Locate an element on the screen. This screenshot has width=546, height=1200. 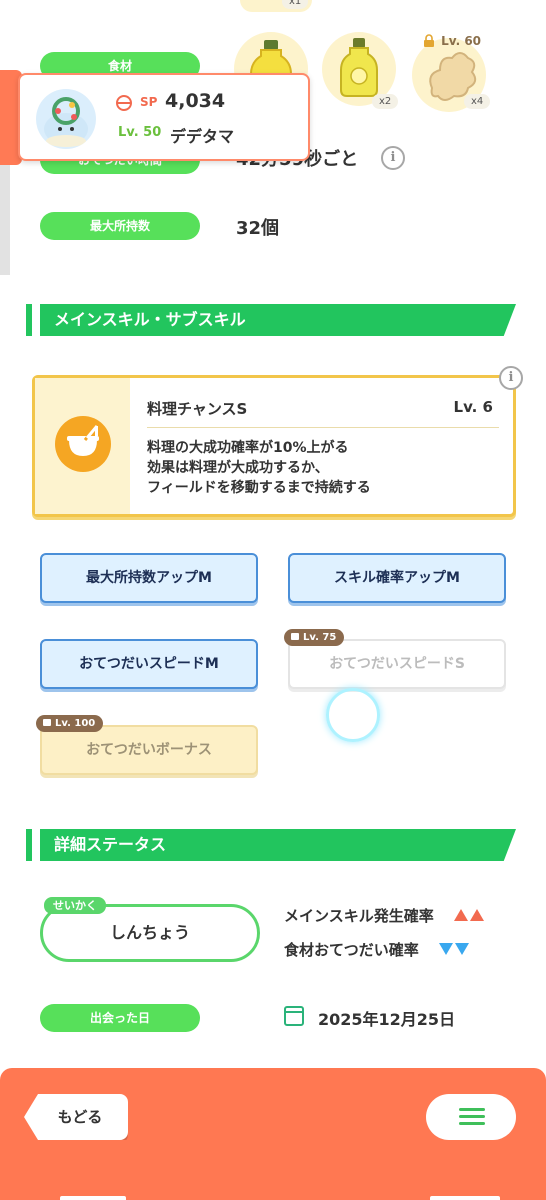
main-skill-info-icon: i is located at coordinates (511, 378).